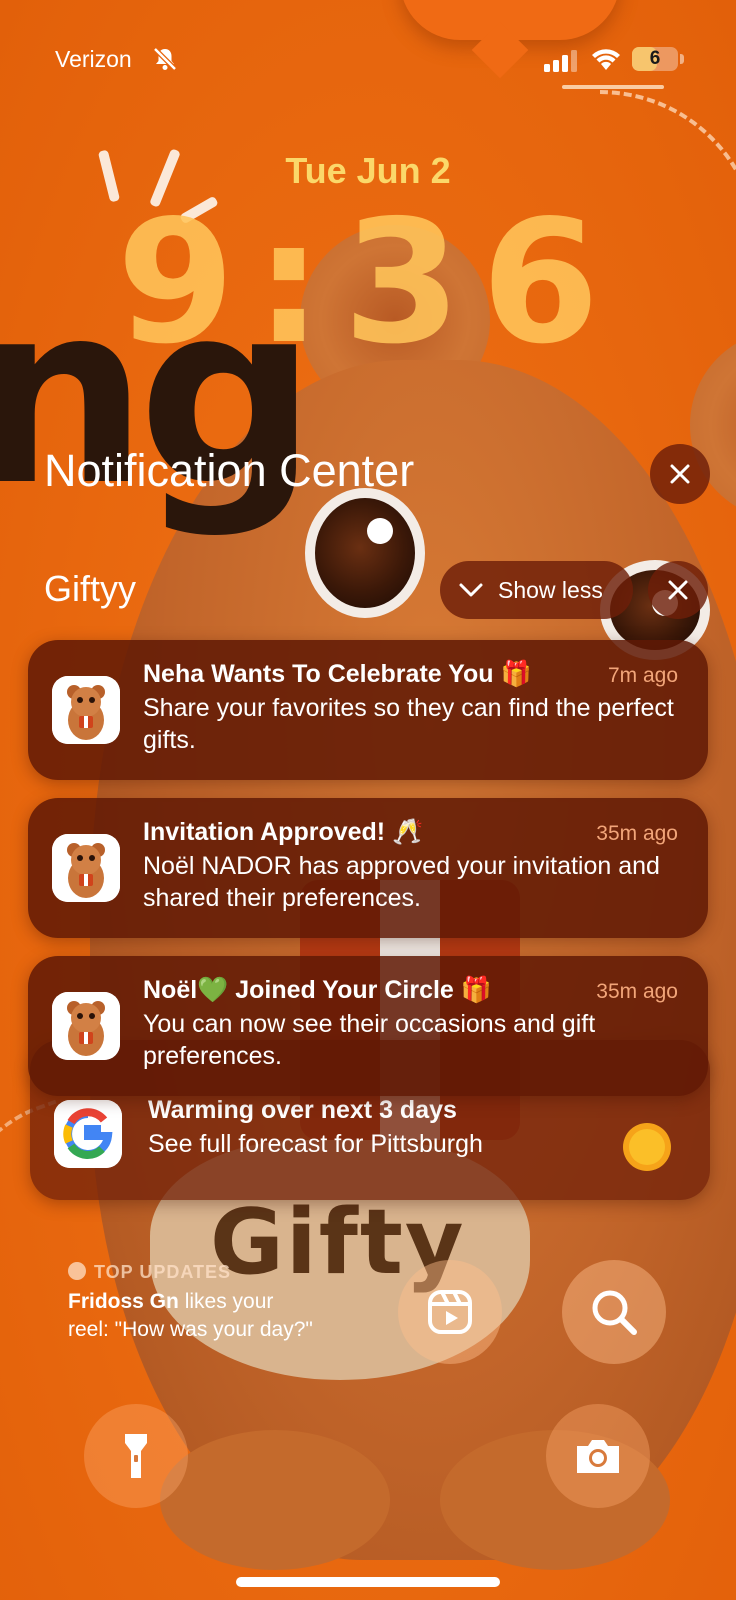 This screenshot has width=736, height=1600. What do you see at coordinates (302, 1110) in the screenshot?
I see `notification-title: Warming over next 3 days` at bounding box center [302, 1110].